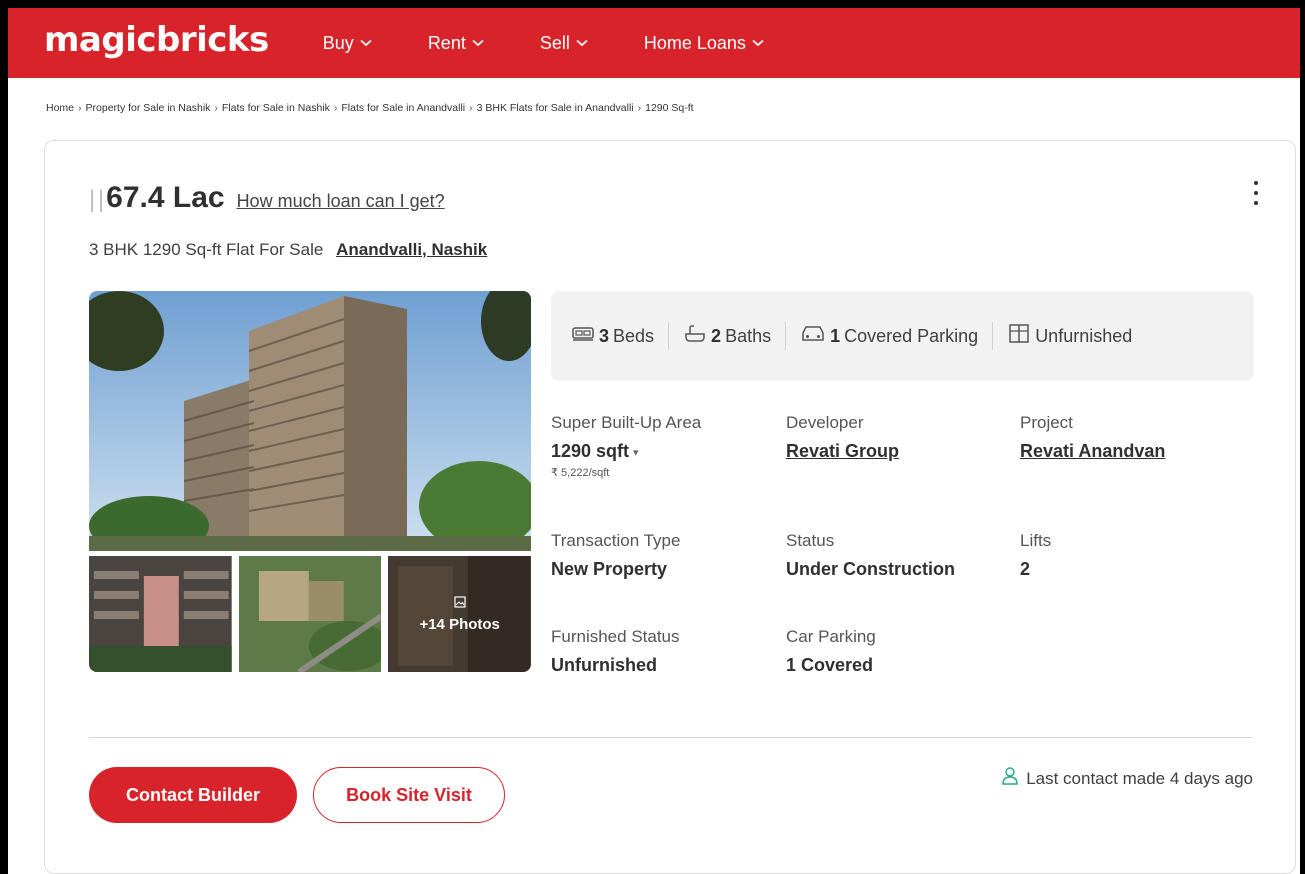 The image size is (1305, 874). What do you see at coordinates (697, 336) in the screenshot?
I see `bath-icon` at bounding box center [697, 336].